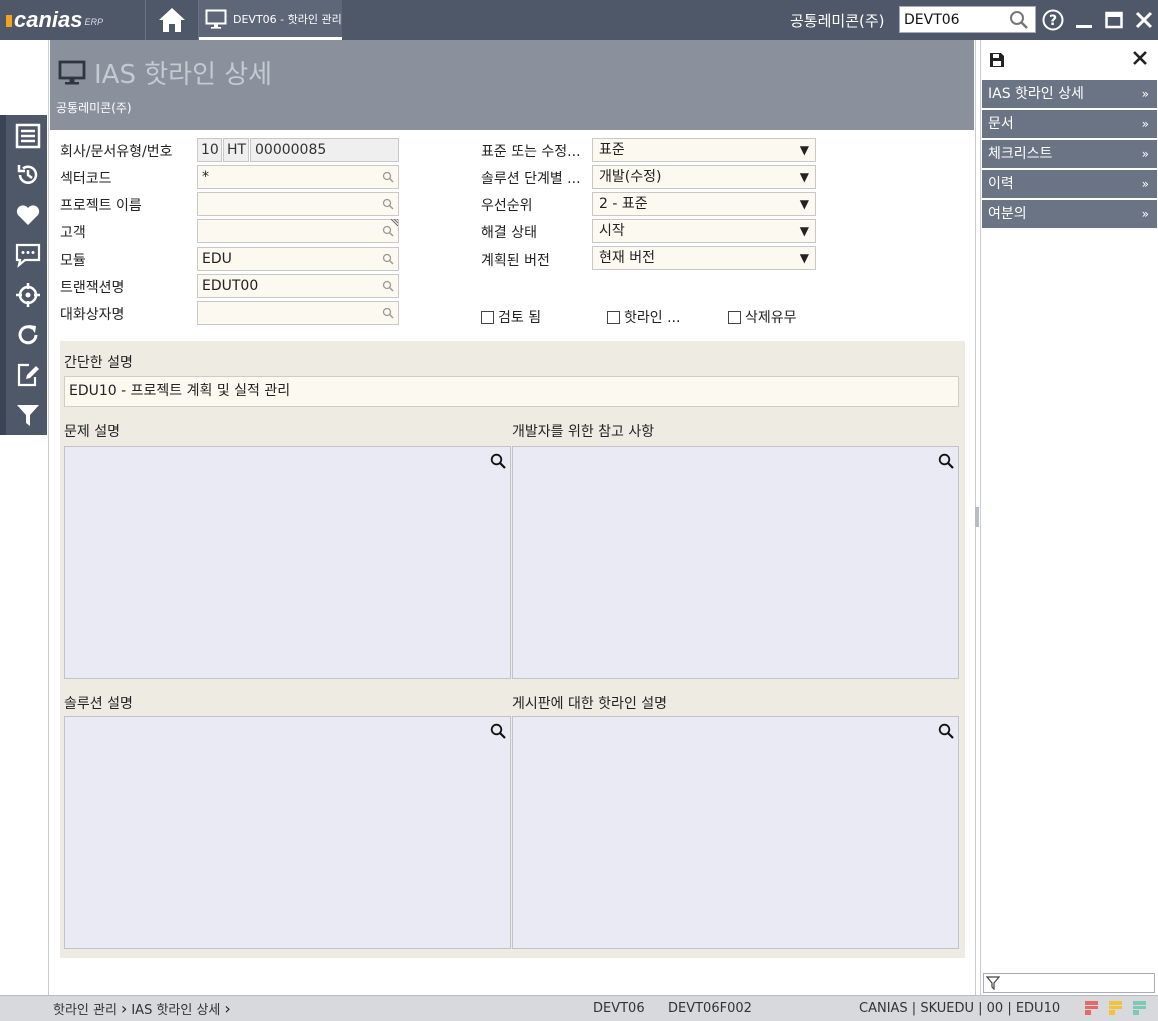 This screenshot has width=1158, height=1021. What do you see at coordinates (28, 215) in the screenshot?
I see `favorites-button` at bounding box center [28, 215].